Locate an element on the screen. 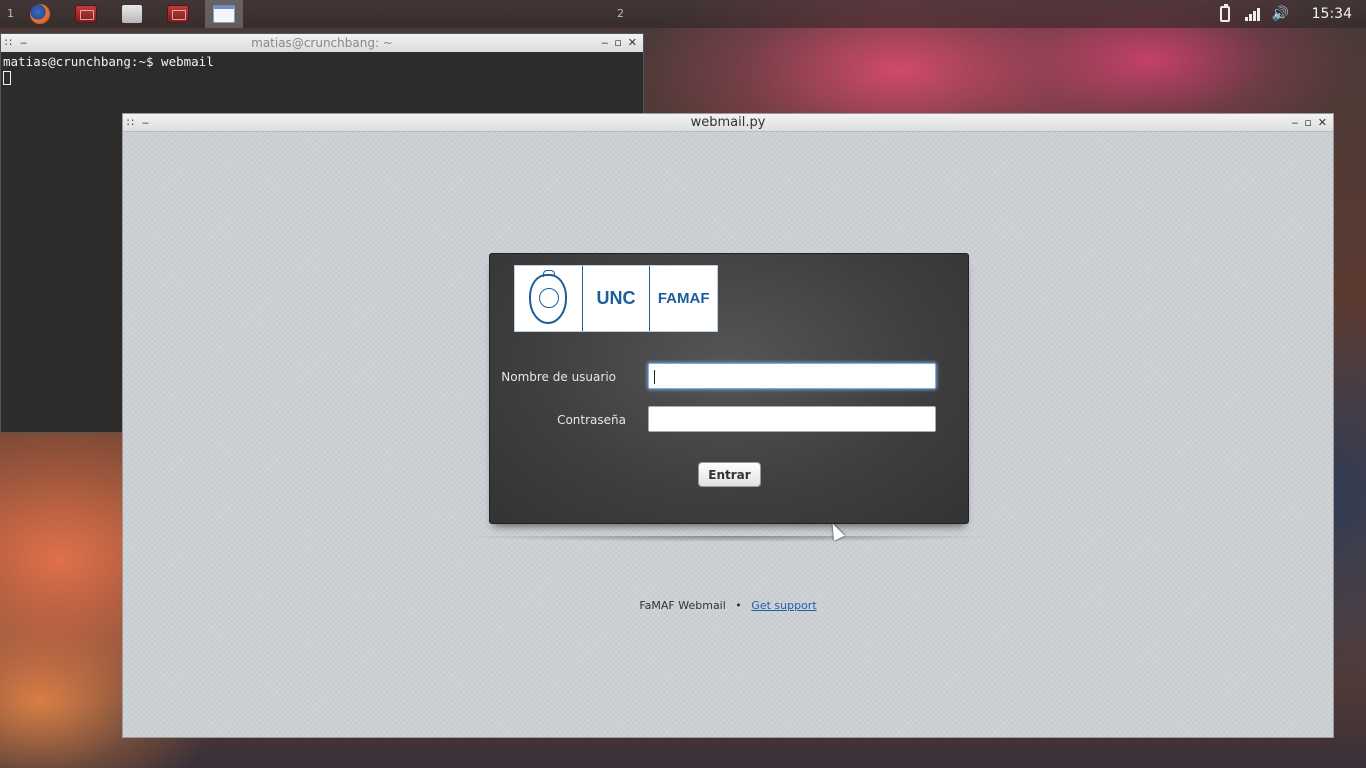 Image resolution: width=1366 pixels, height=768 pixels. card-shadow is located at coordinates (729, 539).